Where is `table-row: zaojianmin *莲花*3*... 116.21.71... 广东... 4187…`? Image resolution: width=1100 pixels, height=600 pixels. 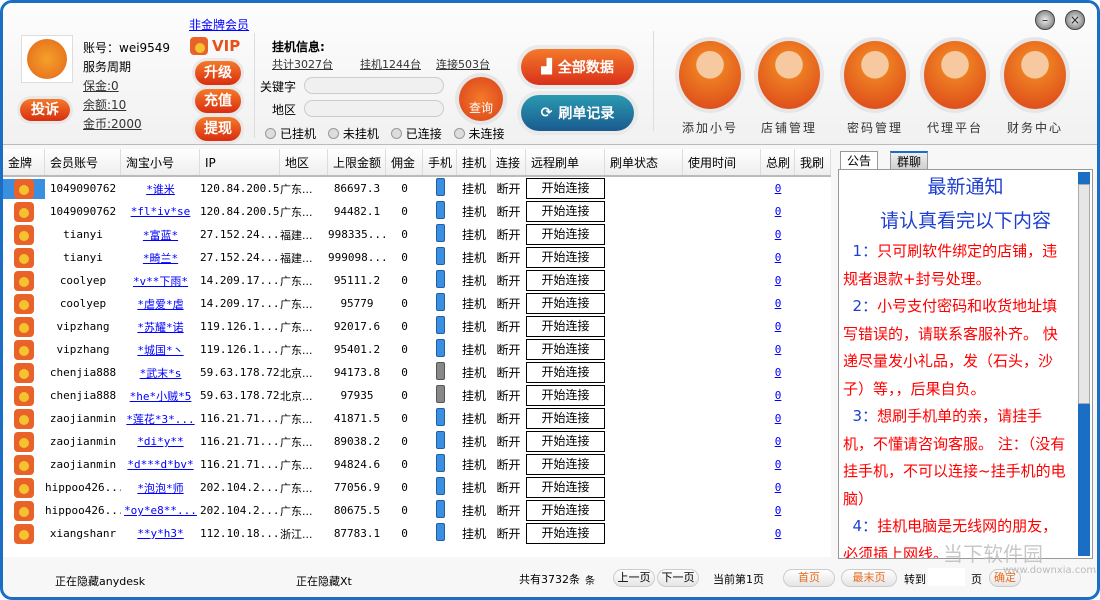 table-row: zaojianmin *莲花*3*... 116.21.71... 广东... 4187… is located at coordinates (417, 418).